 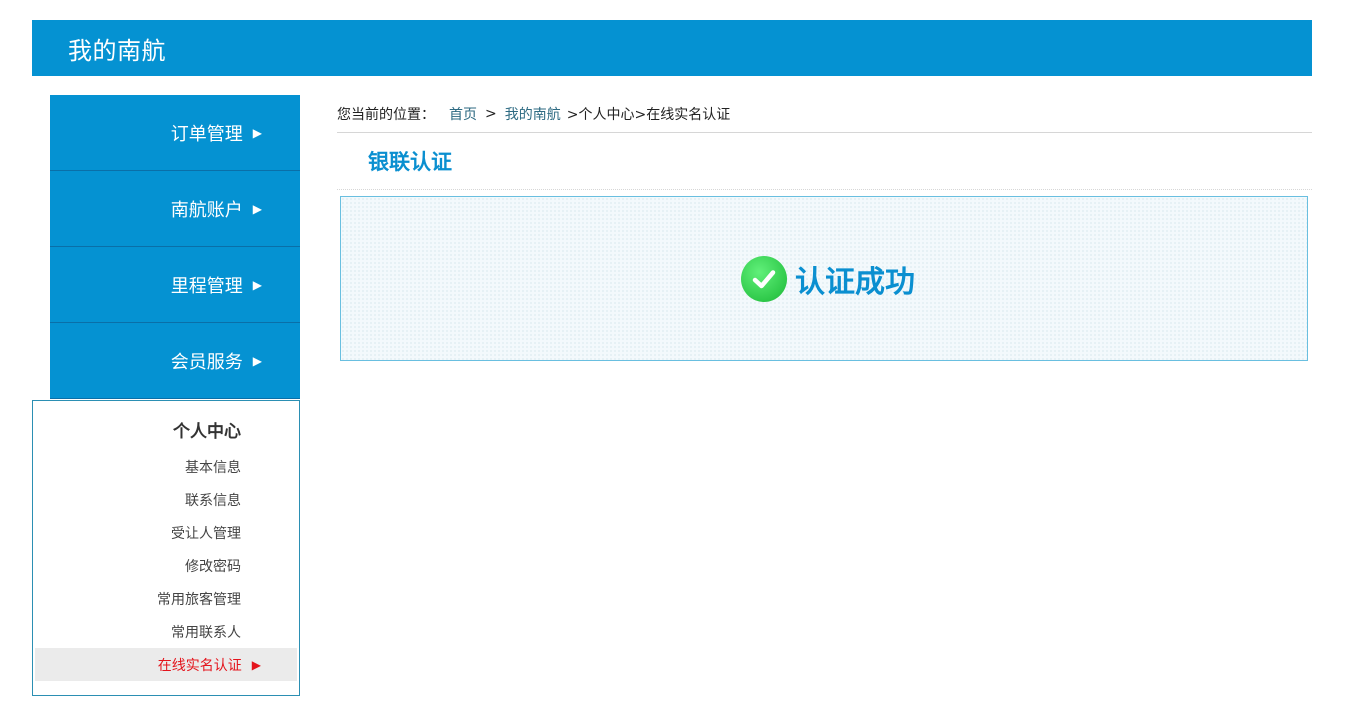 What do you see at coordinates (824, 114) in the screenshot?
I see `breadcrumb: 您当前的位置： 首页 > 我的南航 >个人中心>在线实名认证` at bounding box center [824, 114].